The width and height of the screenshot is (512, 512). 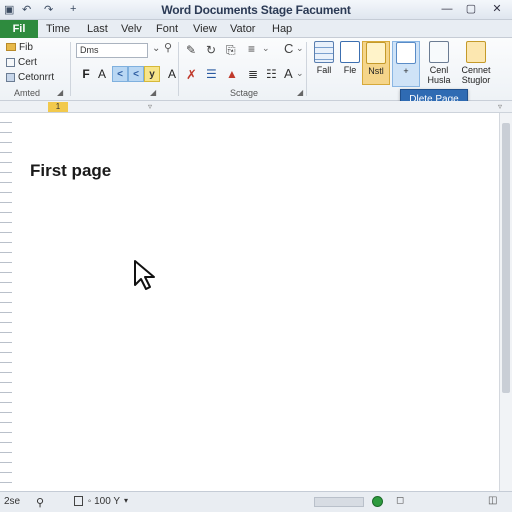 I want to click on fall-button: Fall, so click(x=324, y=61).